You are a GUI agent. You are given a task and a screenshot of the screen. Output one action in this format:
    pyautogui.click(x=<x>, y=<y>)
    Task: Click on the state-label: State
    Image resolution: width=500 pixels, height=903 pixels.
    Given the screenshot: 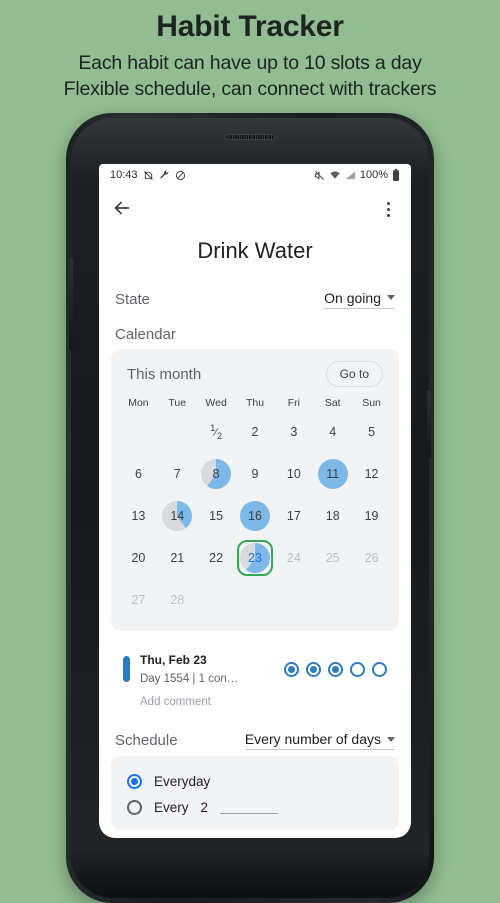 What is the action you would take?
    pyautogui.click(x=133, y=299)
    